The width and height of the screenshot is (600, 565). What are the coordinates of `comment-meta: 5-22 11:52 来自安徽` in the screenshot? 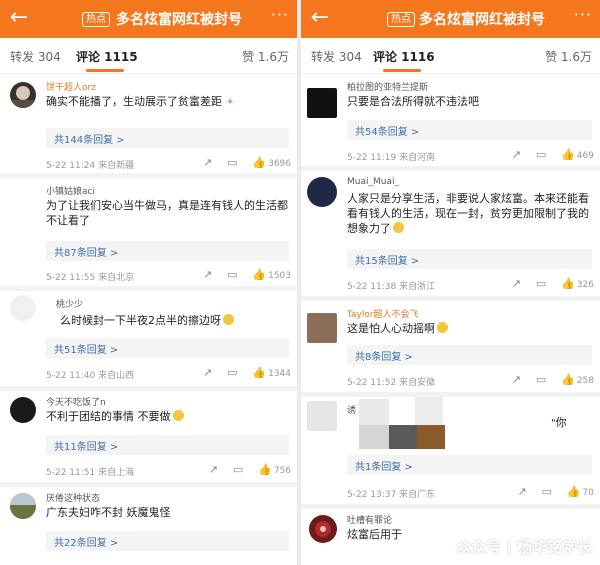 It's located at (391, 383).